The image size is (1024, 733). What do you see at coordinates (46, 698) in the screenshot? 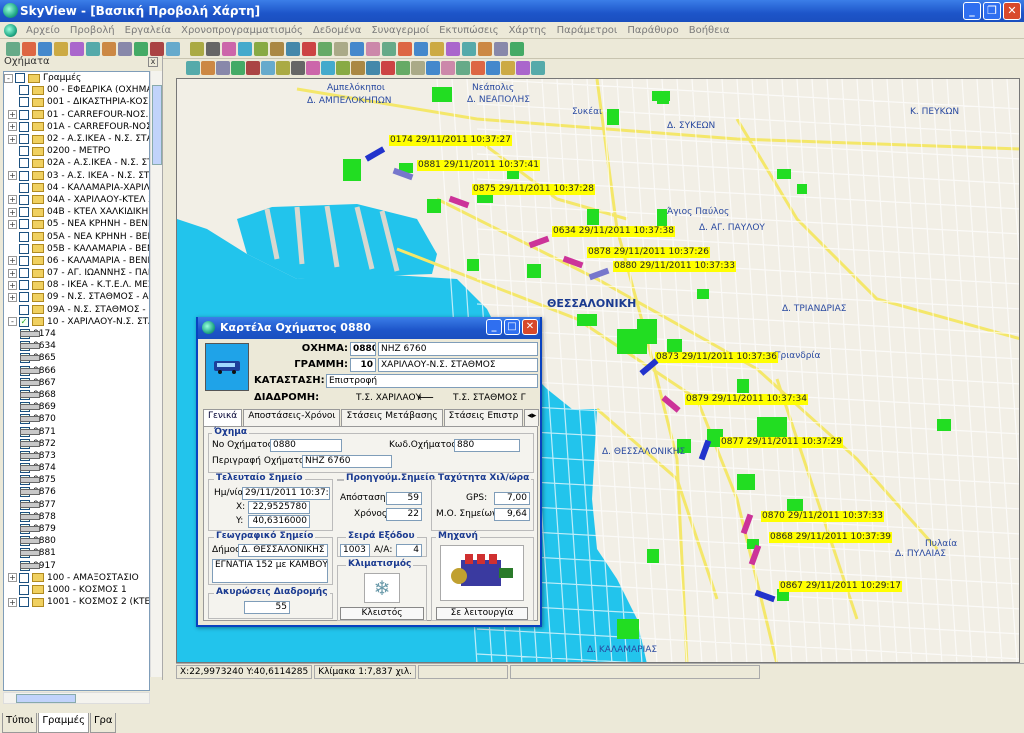
I see `scrollbar-thumb` at bounding box center [46, 698].